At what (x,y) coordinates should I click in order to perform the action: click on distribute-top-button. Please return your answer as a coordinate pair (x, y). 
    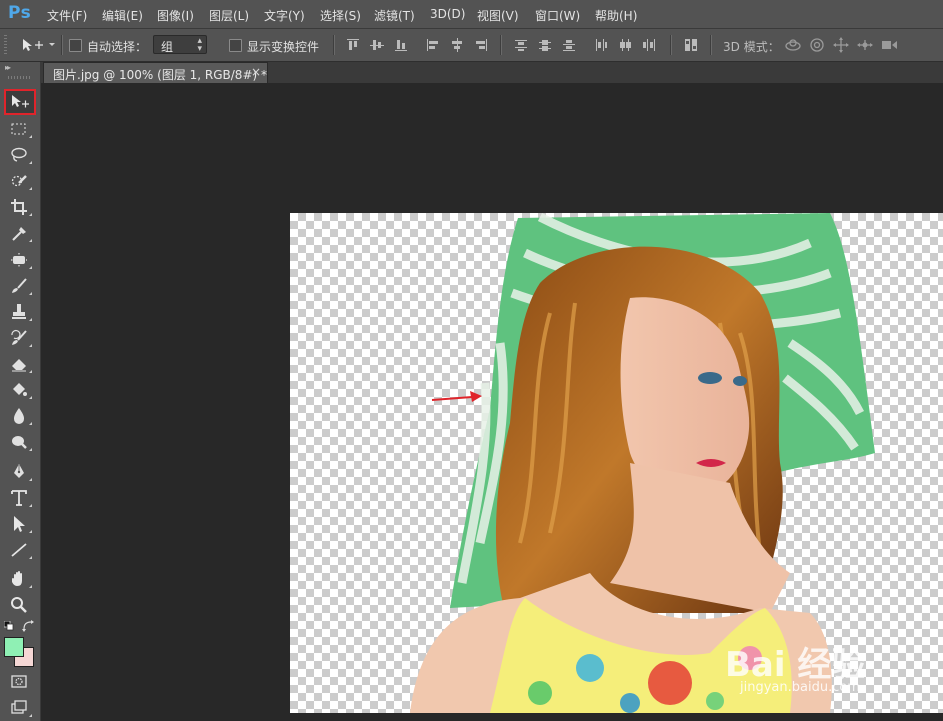
    Looking at the image, I should click on (521, 45).